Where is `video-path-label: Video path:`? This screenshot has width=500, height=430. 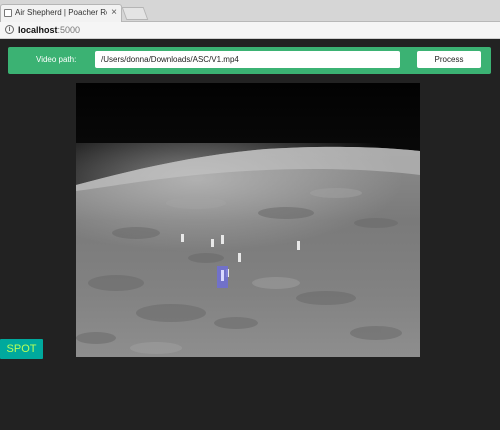
video-path-label: Video path: is located at coordinates (56, 59).